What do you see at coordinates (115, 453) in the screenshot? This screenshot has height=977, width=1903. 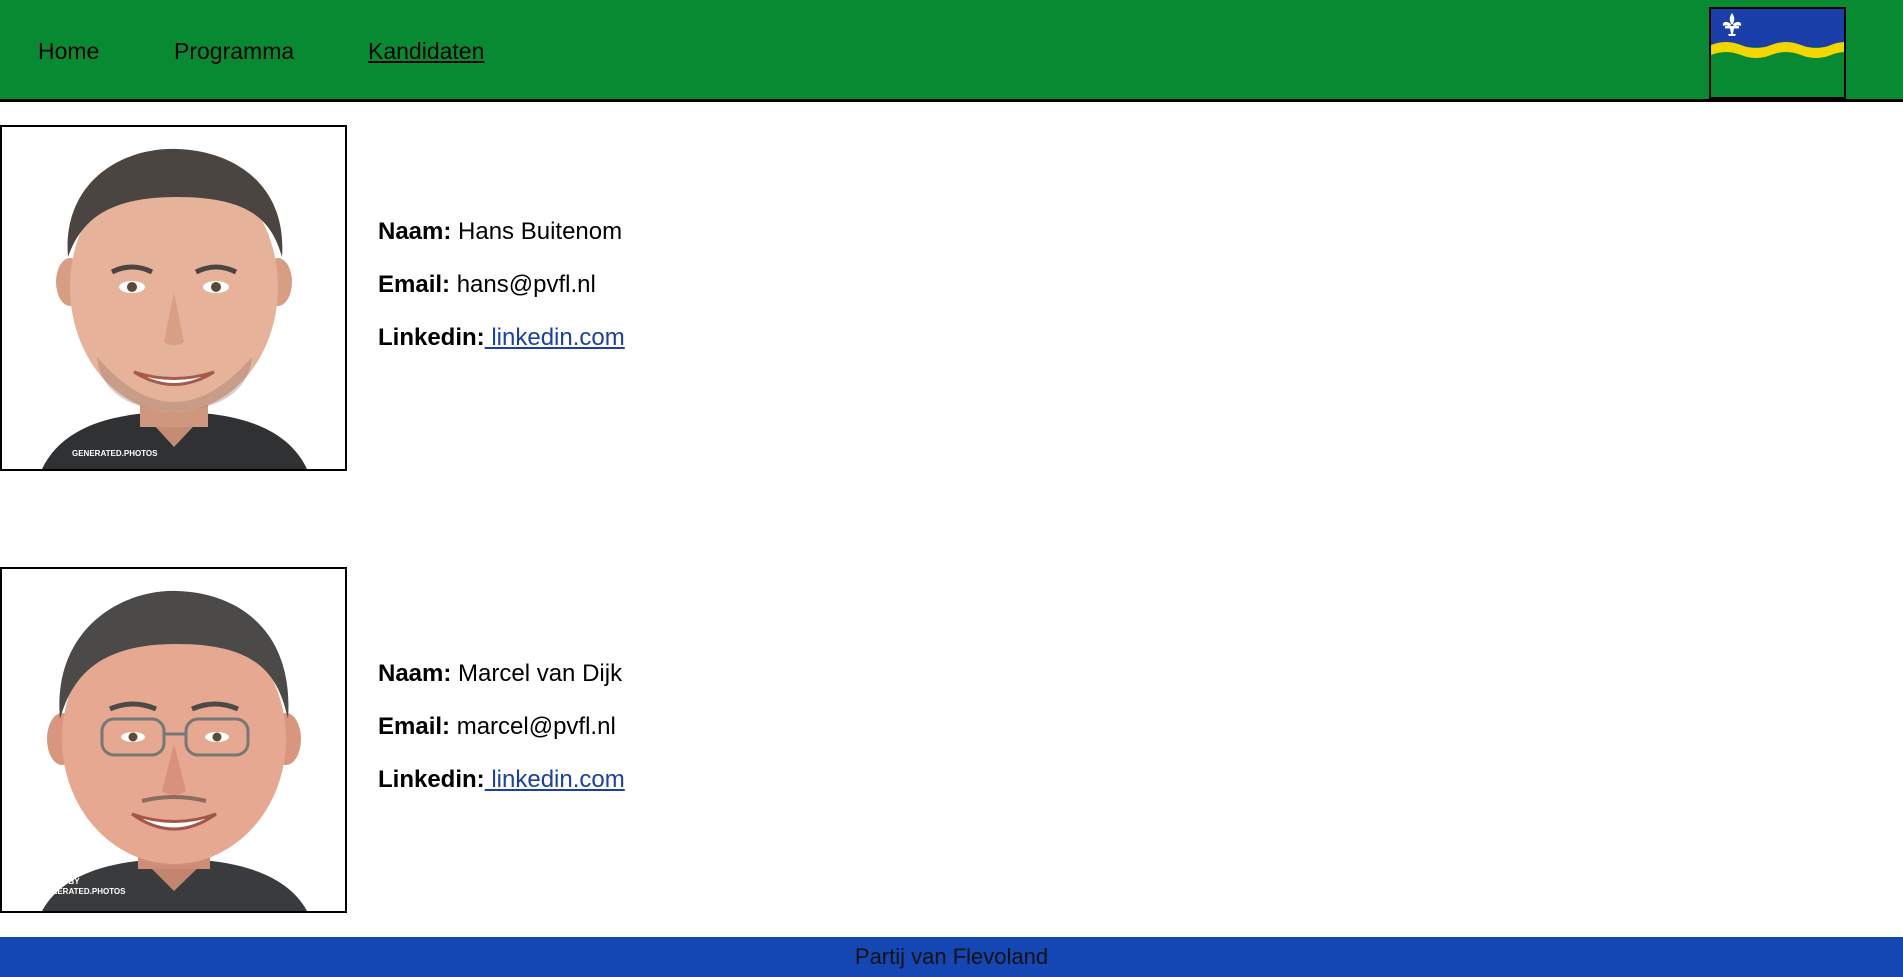 I see `photo-watermark: GENERATED.PHOTOS` at bounding box center [115, 453].